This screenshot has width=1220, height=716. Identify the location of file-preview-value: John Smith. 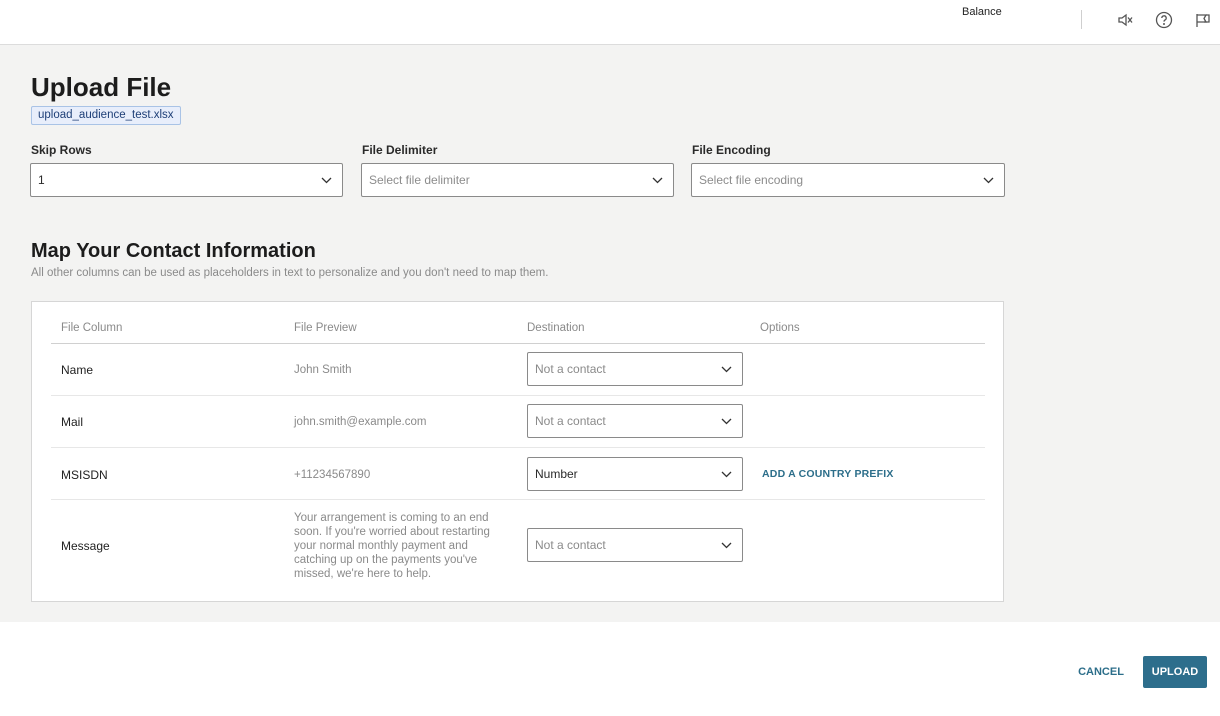
(323, 370).